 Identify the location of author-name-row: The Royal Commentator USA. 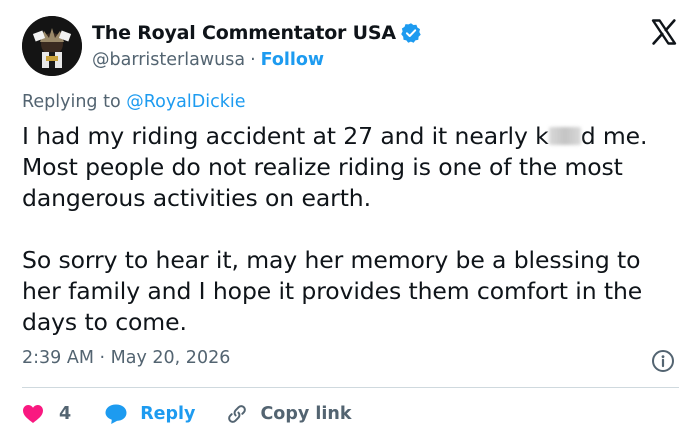
(257, 33).